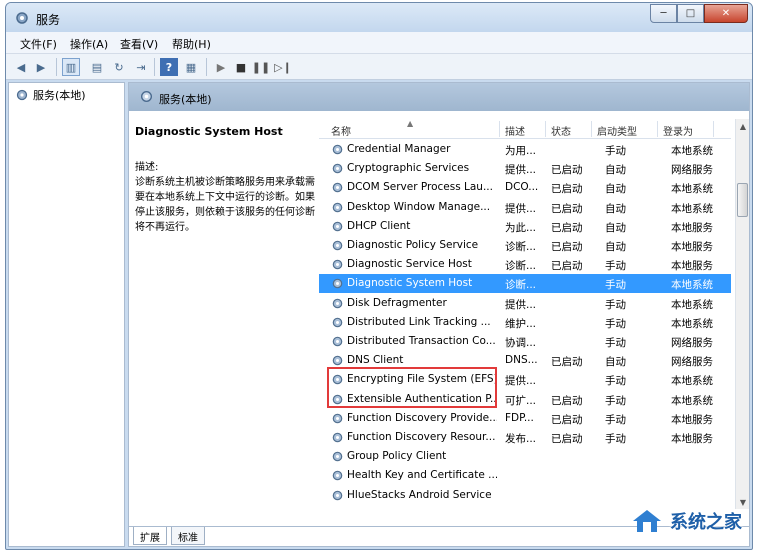  What do you see at coordinates (690, 13) in the screenshot?
I see `maximize-button: □` at bounding box center [690, 13].